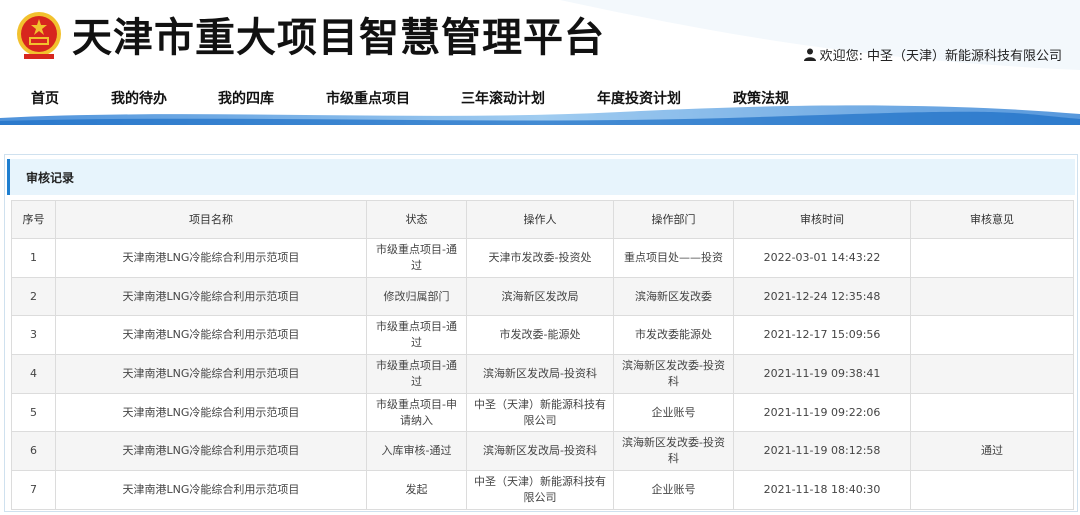 The image size is (1080, 515). What do you see at coordinates (416, 490) in the screenshot?
I see `cell-status: 发起` at bounding box center [416, 490].